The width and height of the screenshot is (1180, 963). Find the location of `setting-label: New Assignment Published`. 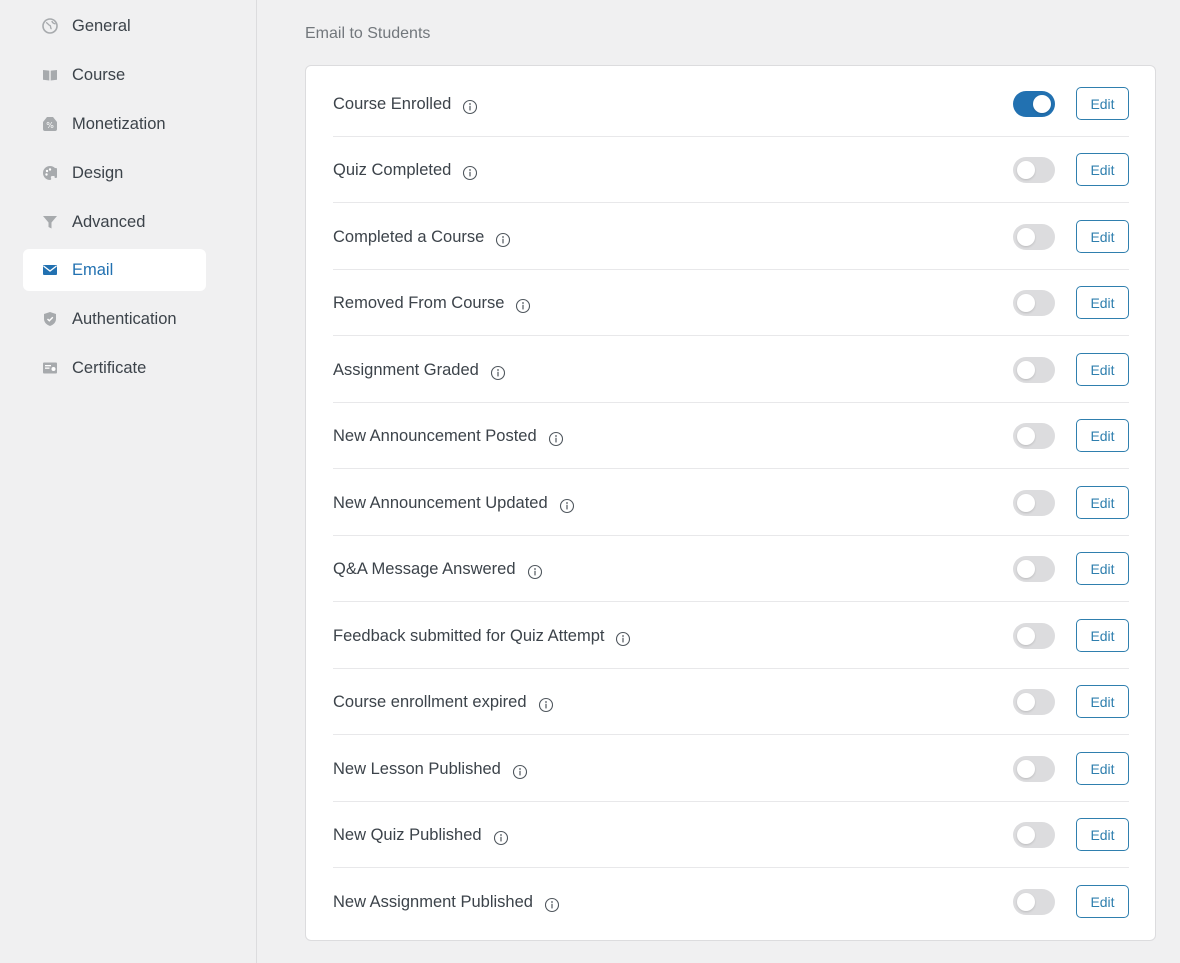

setting-label: New Assignment Published is located at coordinates (433, 902).